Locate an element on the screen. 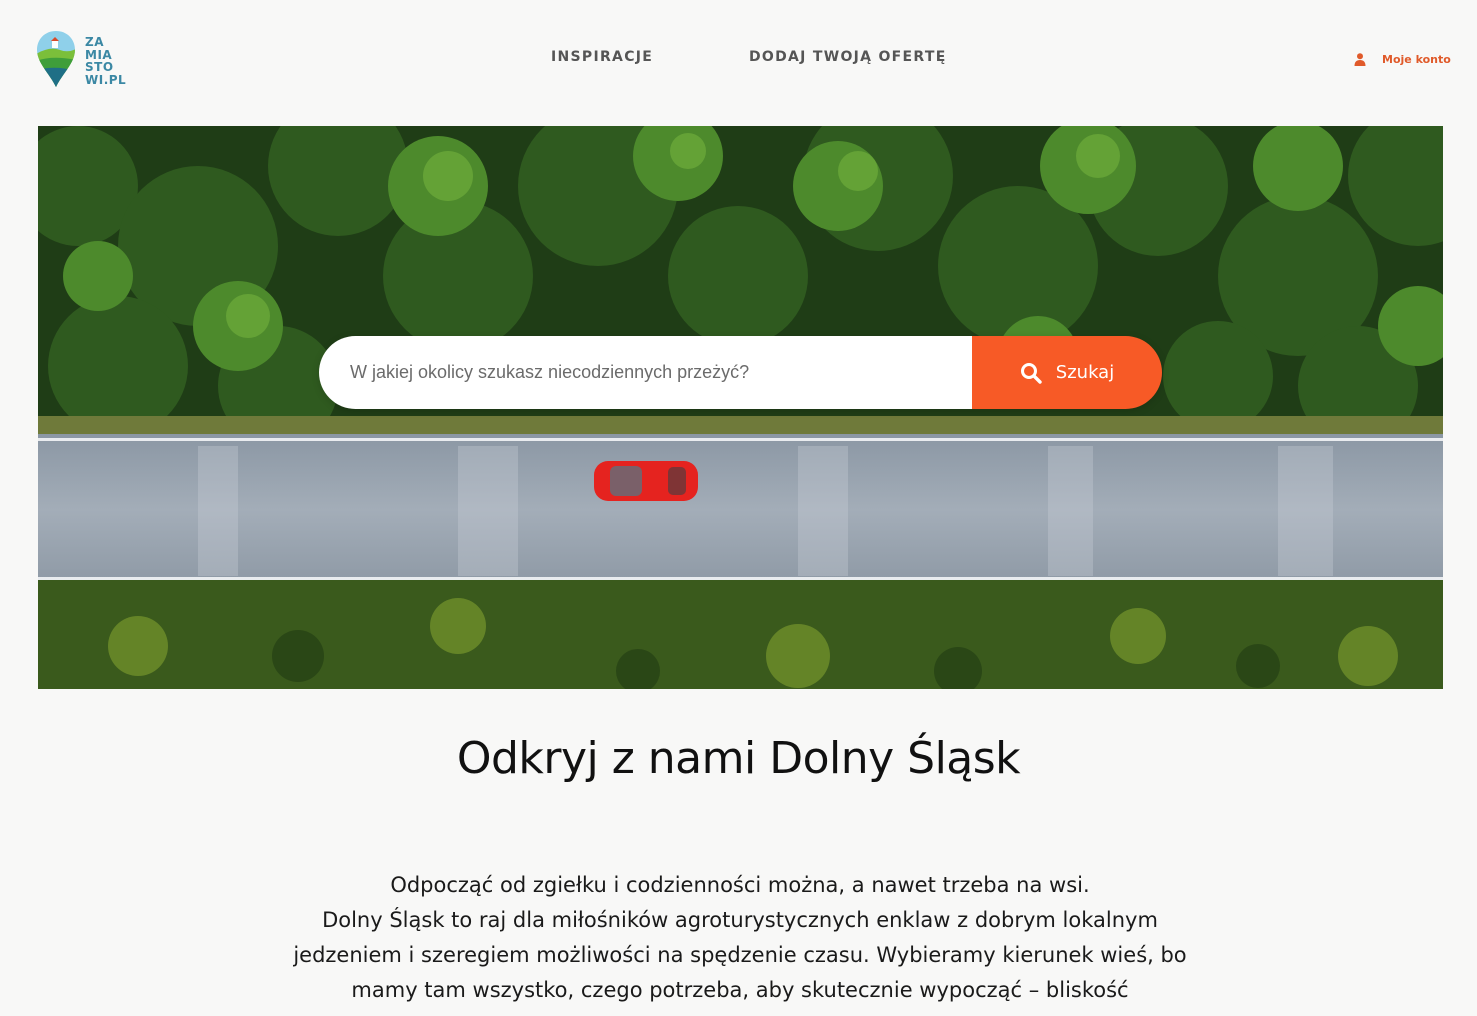 This screenshot has width=1477, height=1016. search-bar: Szukaj is located at coordinates (740, 372).